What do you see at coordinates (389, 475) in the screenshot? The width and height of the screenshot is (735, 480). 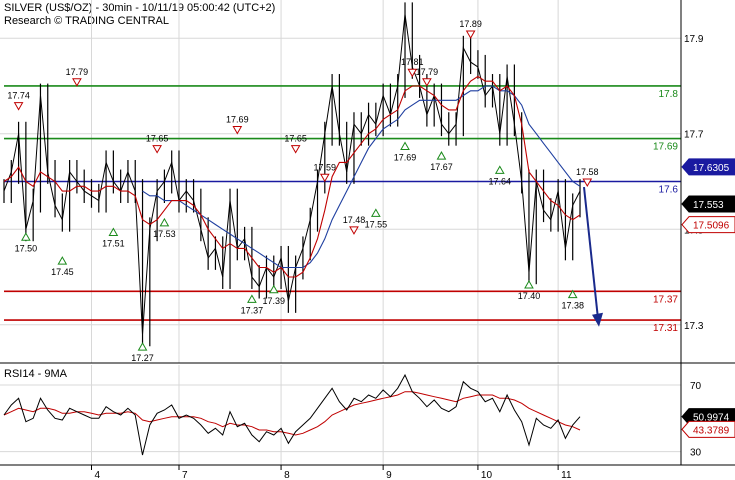 I see `x-tick-label-9: 9` at bounding box center [389, 475].